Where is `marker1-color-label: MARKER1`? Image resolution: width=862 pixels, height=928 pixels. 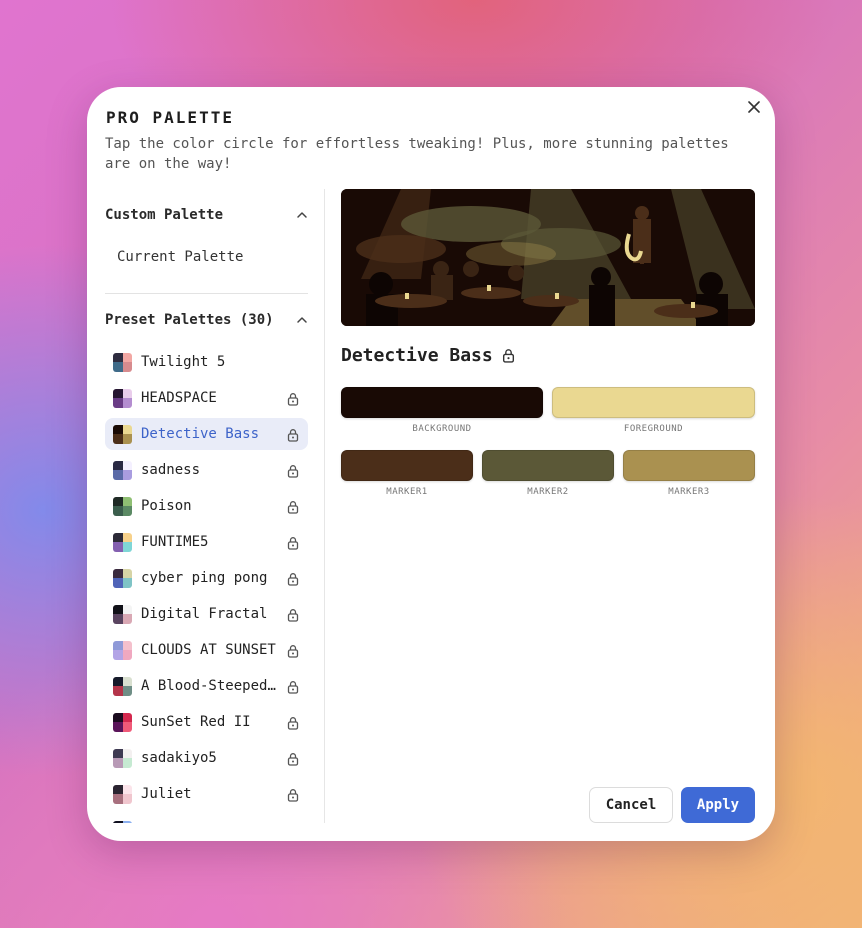
marker1-color-label: MARKER1 is located at coordinates (407, 492).